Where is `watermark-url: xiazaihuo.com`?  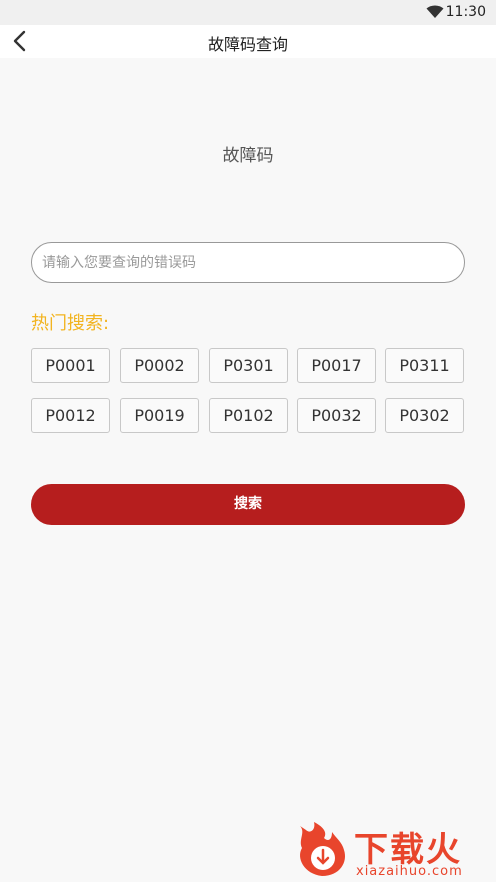
watermark-url: xiazaihuo.com is located at coordinates (409, 871).